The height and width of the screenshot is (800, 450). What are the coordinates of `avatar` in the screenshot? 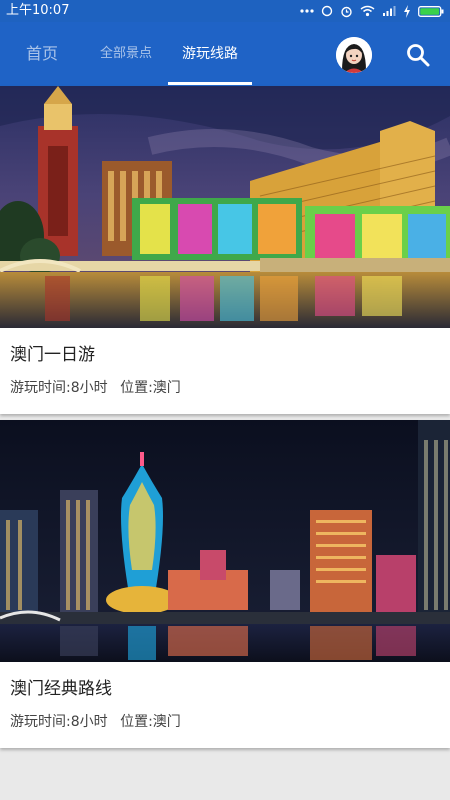 It's located at (354, 55).